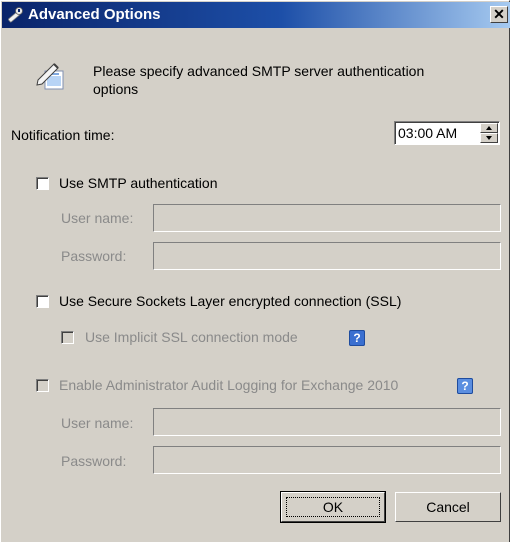 The image size is (513, 542). I want to click on spin-down-button, so click(489, 138).